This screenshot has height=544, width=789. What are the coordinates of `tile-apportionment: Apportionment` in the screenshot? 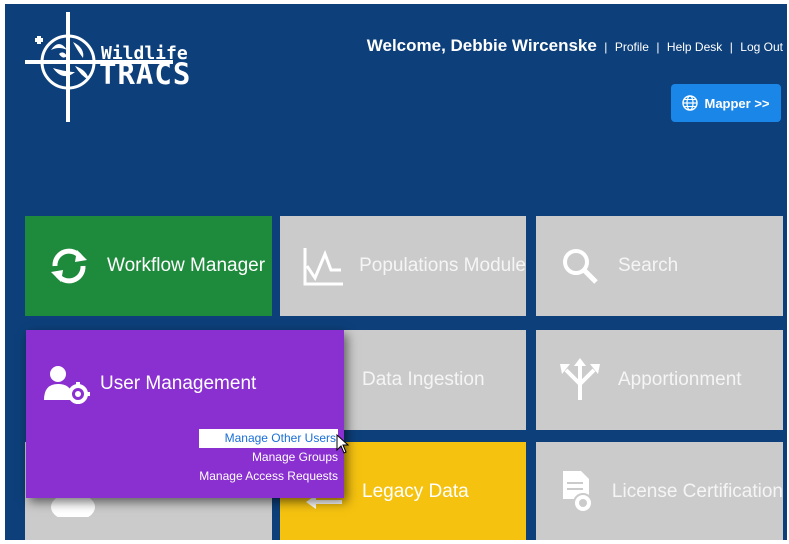 It's located at (659, 380).